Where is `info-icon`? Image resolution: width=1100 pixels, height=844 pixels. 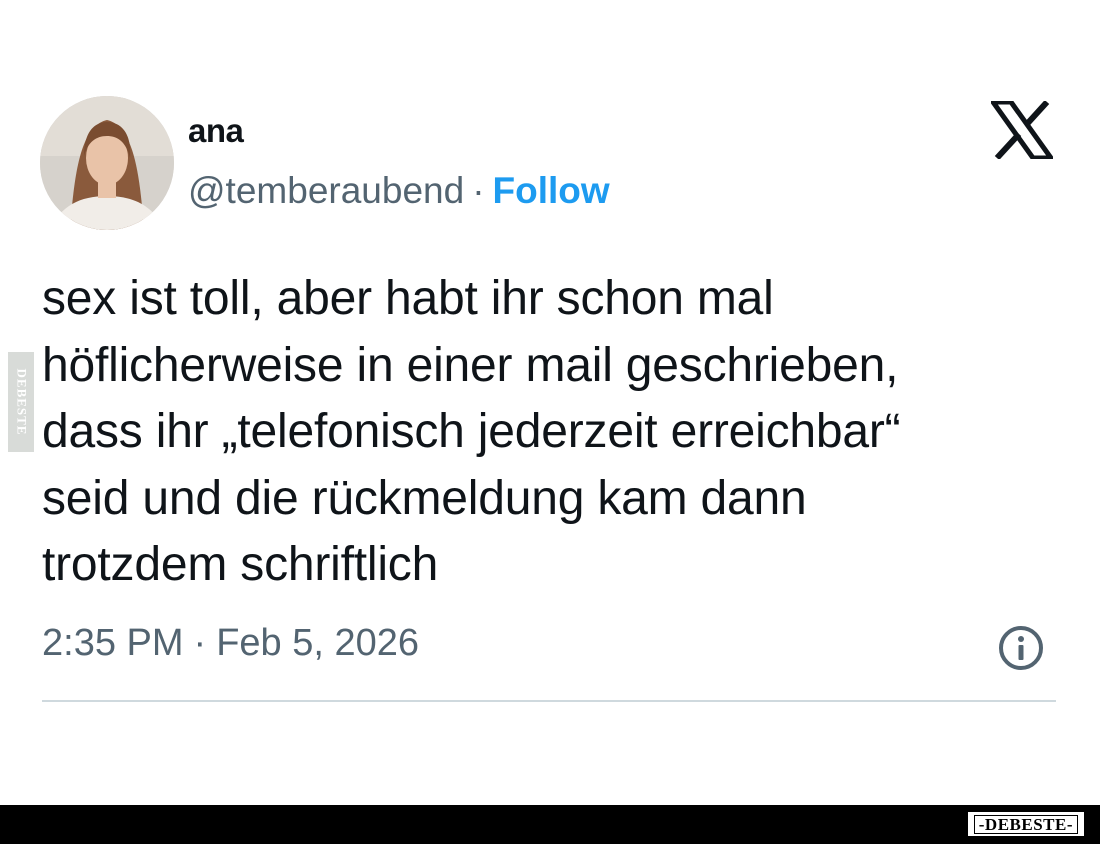 info-icon is located at coordinates (1021, 648).